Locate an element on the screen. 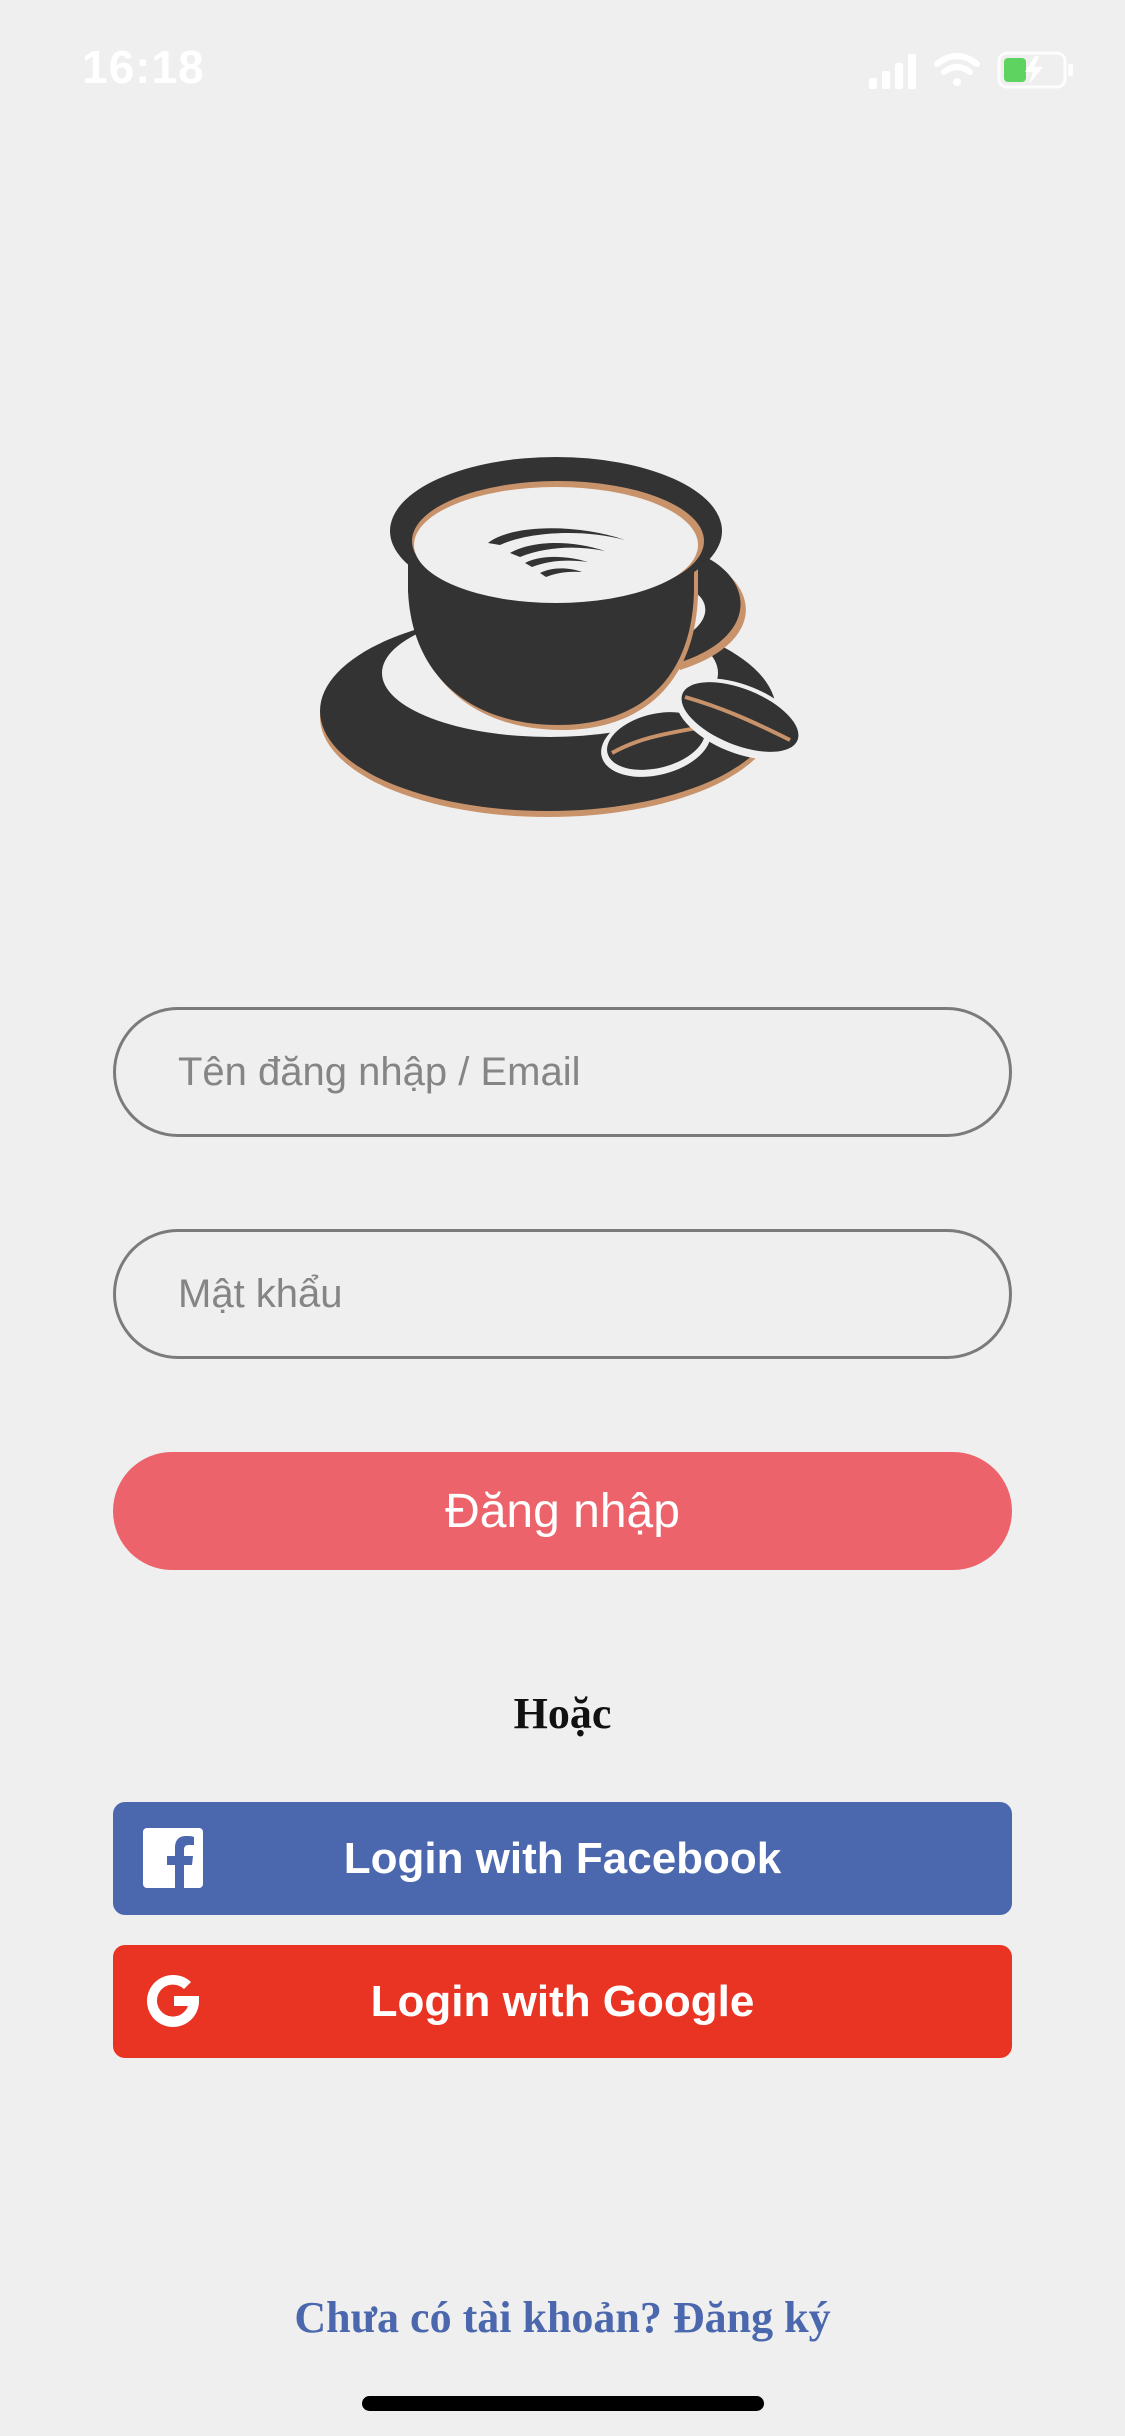 The height and width of the screenshot is (2436, 1125). status-icons is located at coordinates (971, 70).